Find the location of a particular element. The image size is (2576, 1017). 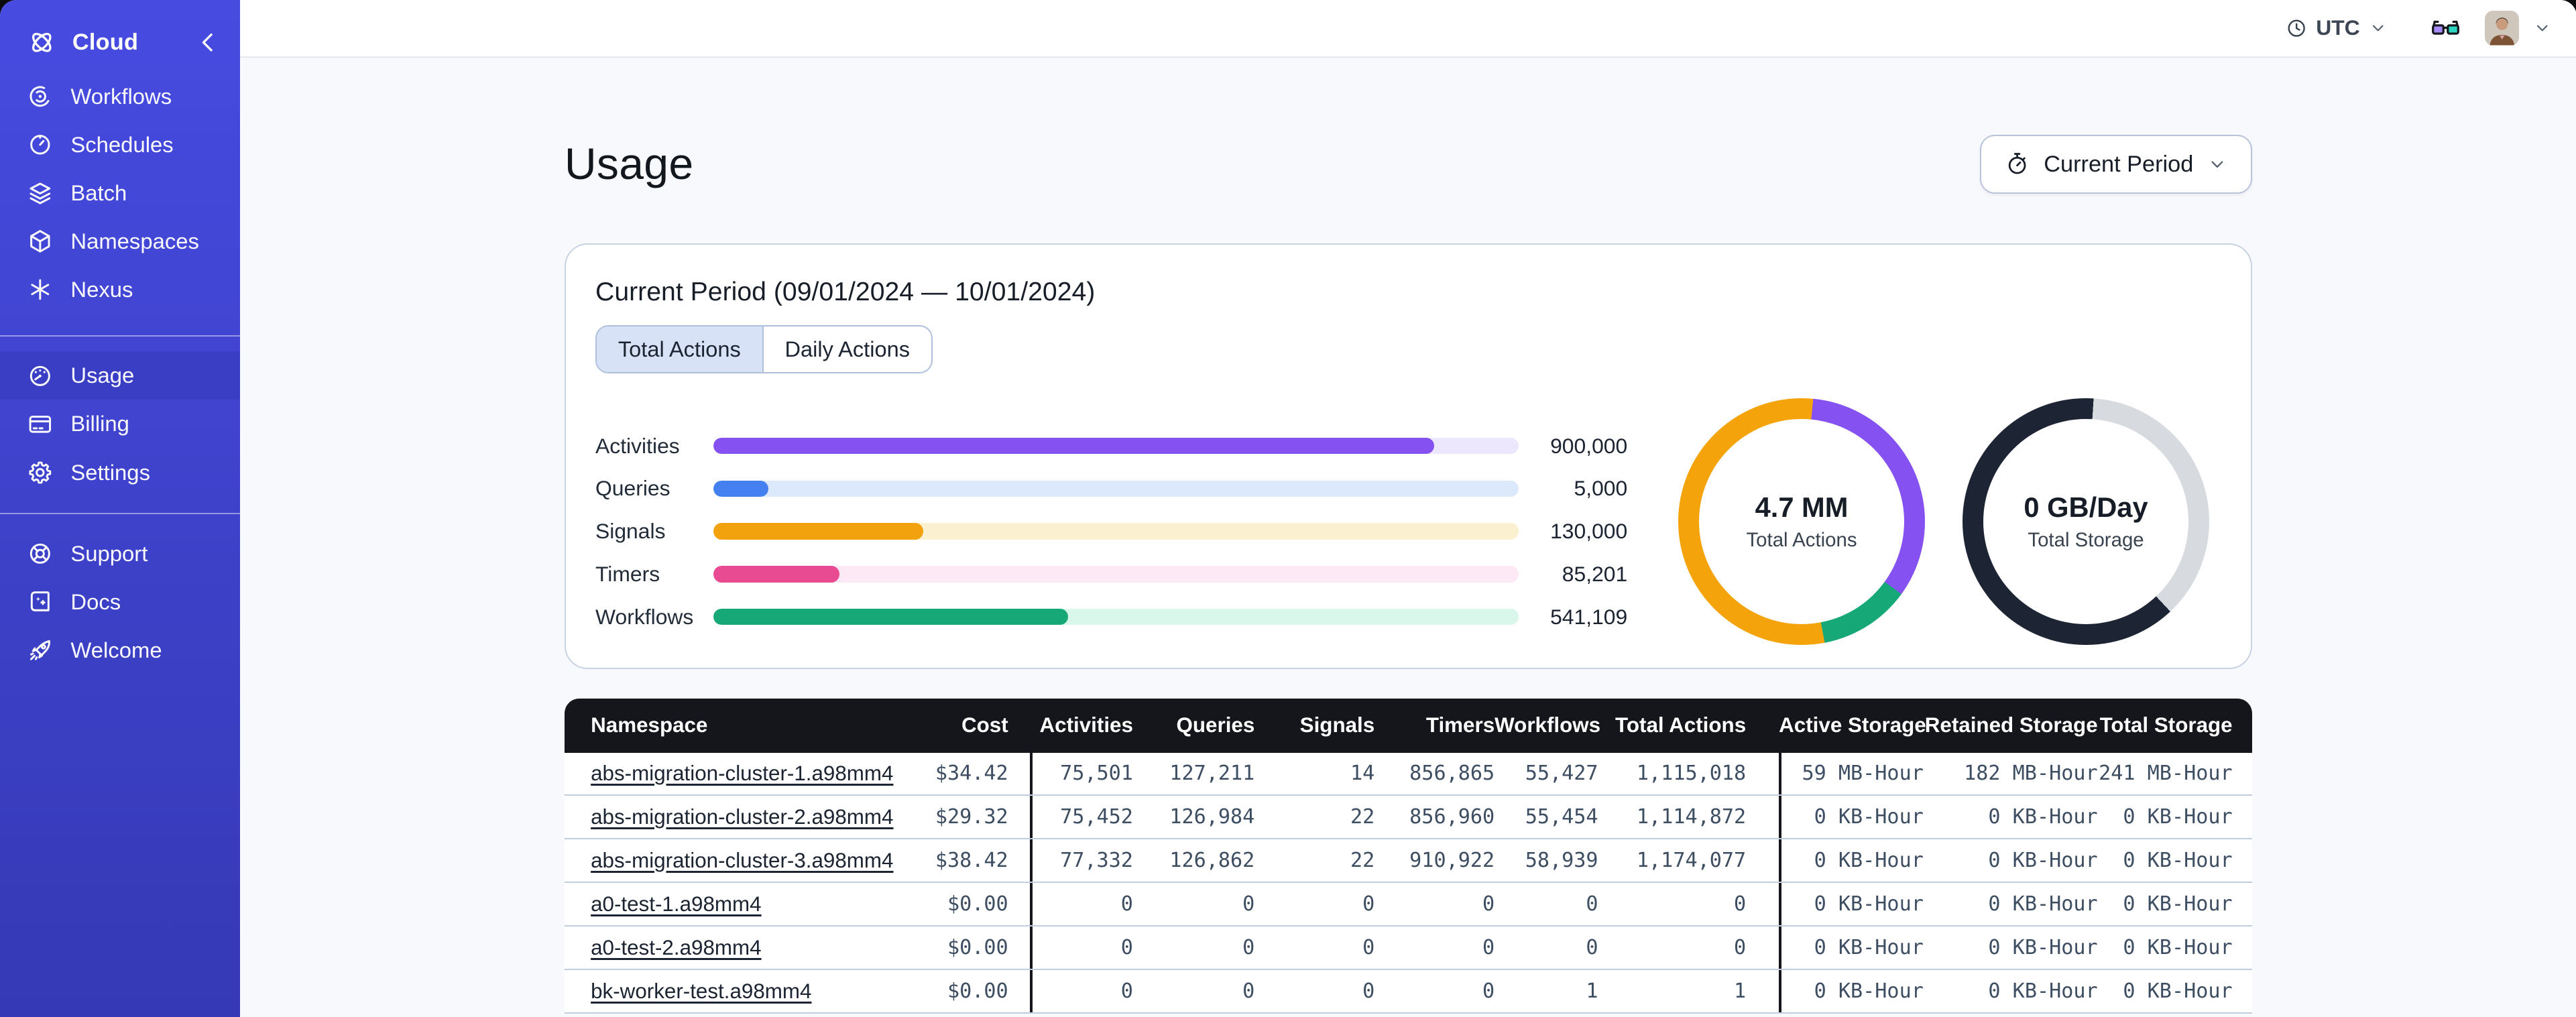

bar-row: Workflows 541,109 is located at coordinates (1111, 616).